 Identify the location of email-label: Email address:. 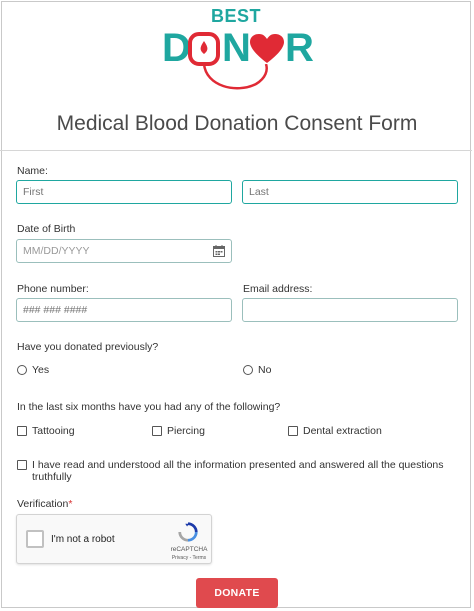
(278, 289).